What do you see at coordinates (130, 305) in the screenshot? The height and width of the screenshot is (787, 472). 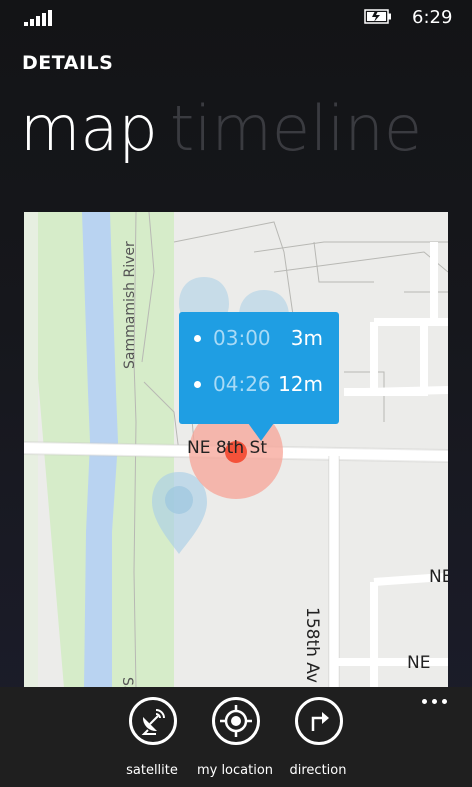 I see `street-label-river: Sammamish River` at bounding box center [130, 305].